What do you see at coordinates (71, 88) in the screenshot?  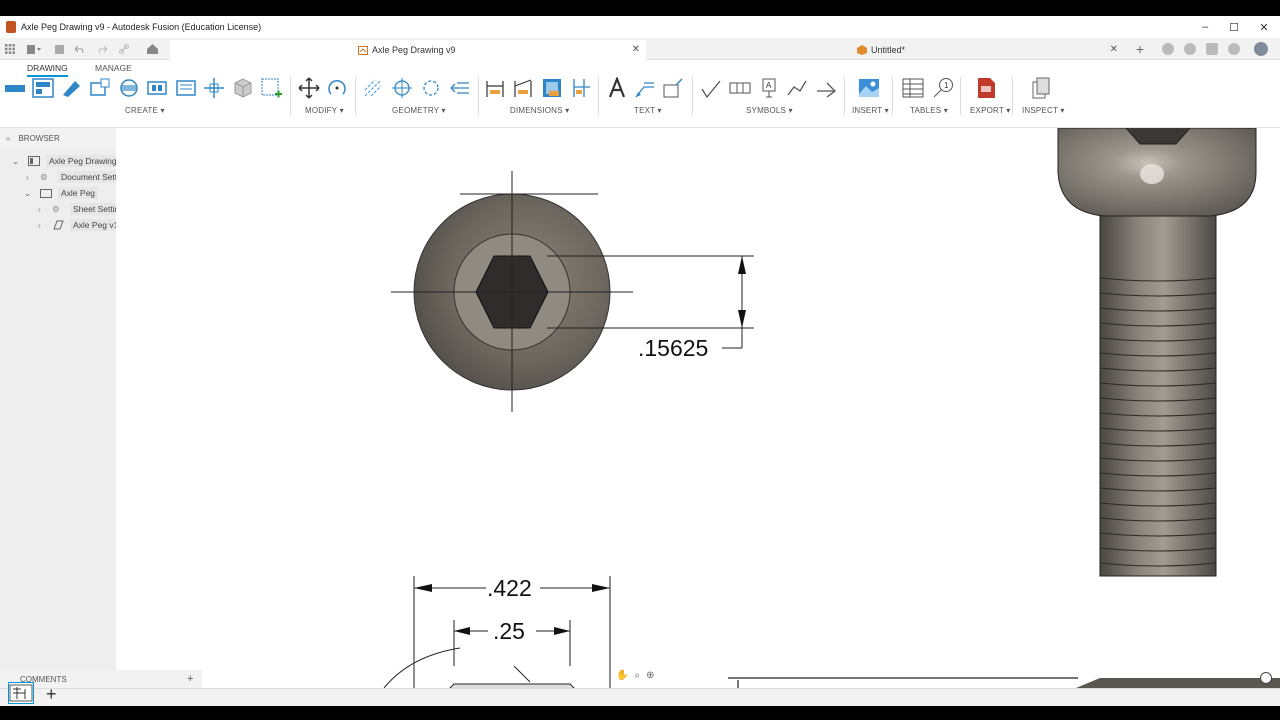 I see `section-view-icon` at bounding box center [71, 88].